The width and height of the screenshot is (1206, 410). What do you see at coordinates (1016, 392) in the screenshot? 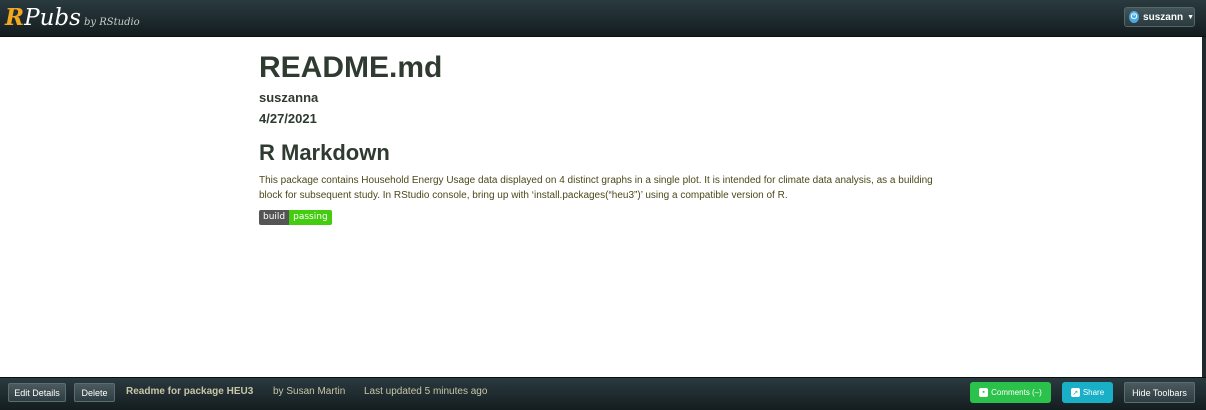
I see `comments-label: Comments (–)` at bounding box center [1016, 392].